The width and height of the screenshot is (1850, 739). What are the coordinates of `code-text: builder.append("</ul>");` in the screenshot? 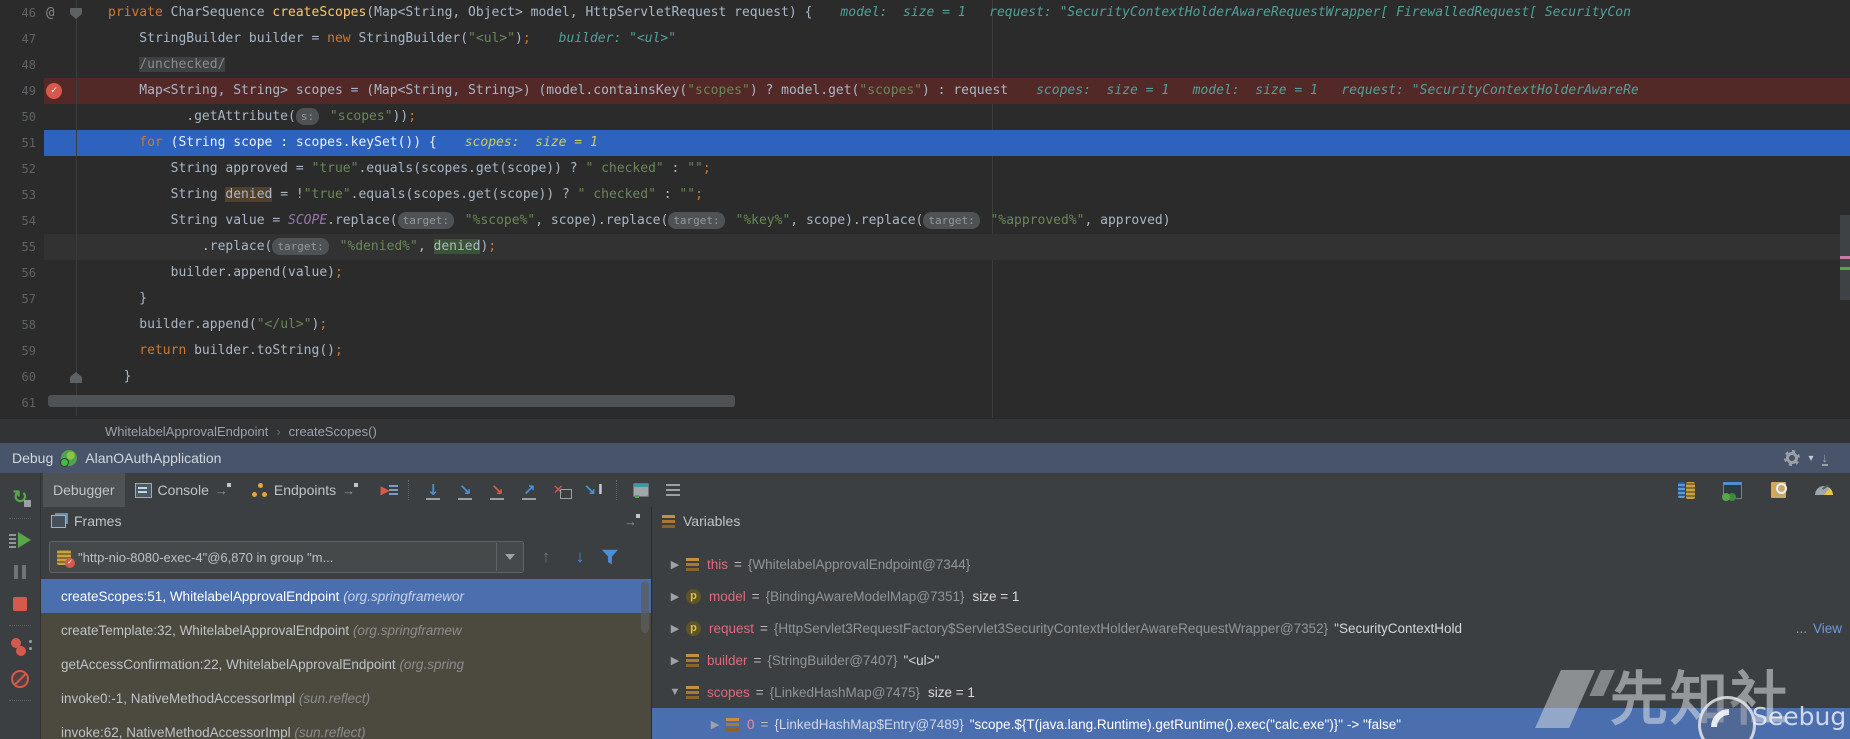 It's located at (218, 324).